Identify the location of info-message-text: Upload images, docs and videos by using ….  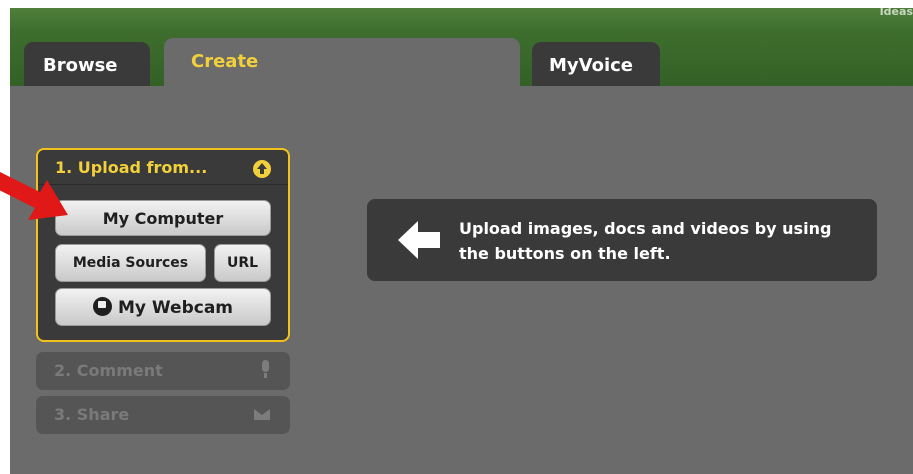
(645, 241).